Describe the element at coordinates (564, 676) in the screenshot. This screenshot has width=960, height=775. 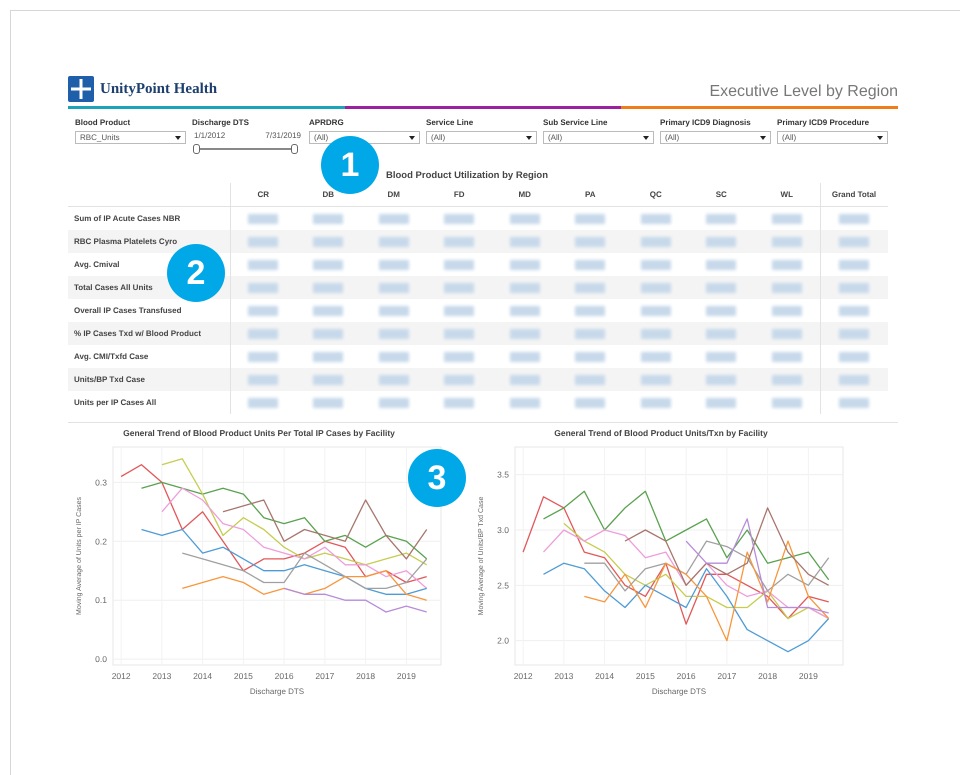
I see `x-tick-label: 2013` at that location.